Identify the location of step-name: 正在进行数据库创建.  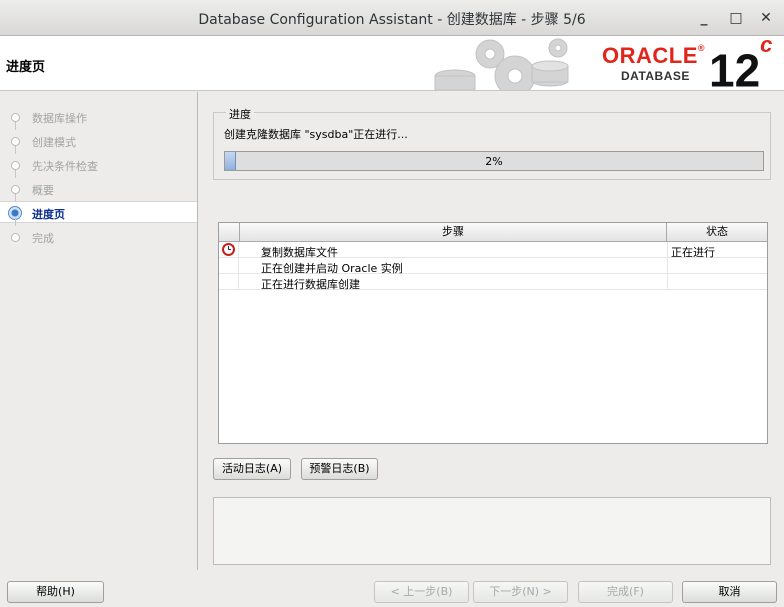
(310, 284).